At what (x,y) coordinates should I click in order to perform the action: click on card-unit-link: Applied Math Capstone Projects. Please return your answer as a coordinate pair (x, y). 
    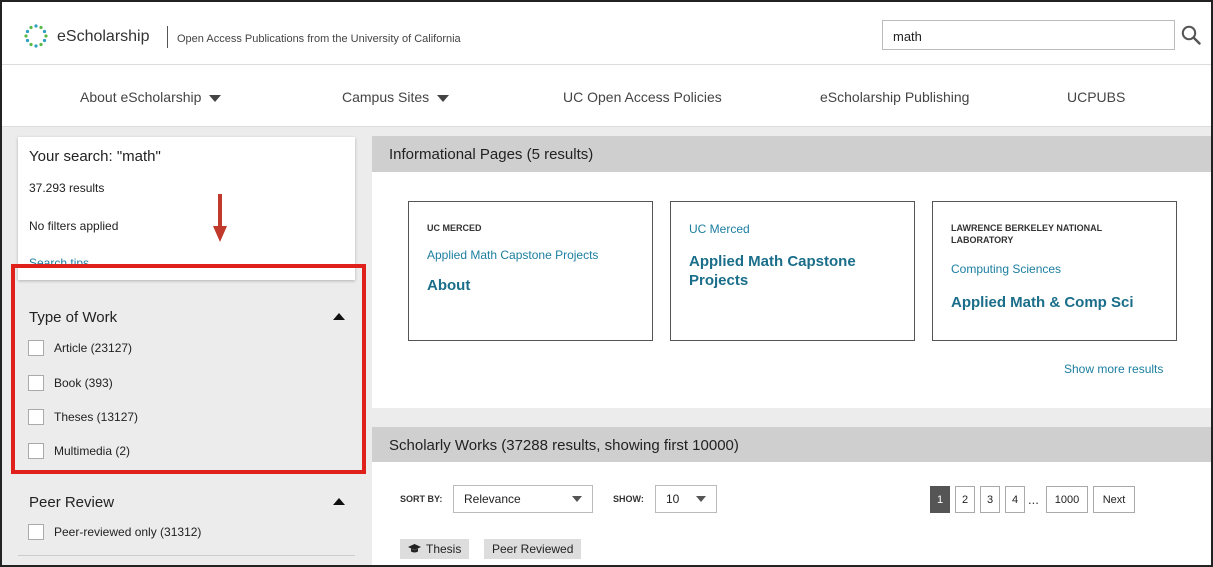
    Looking at the image, I should click on (512, 255).